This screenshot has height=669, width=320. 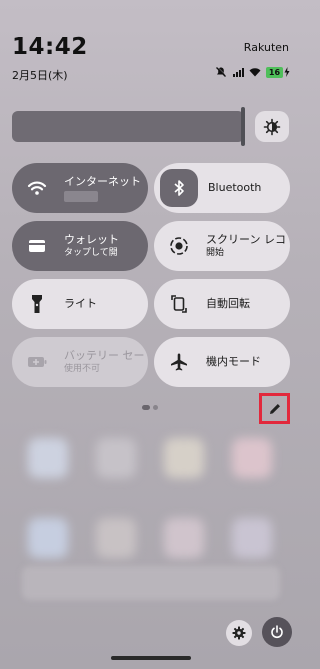 I want to click on rotate-icon, so click(x=179, y=304).